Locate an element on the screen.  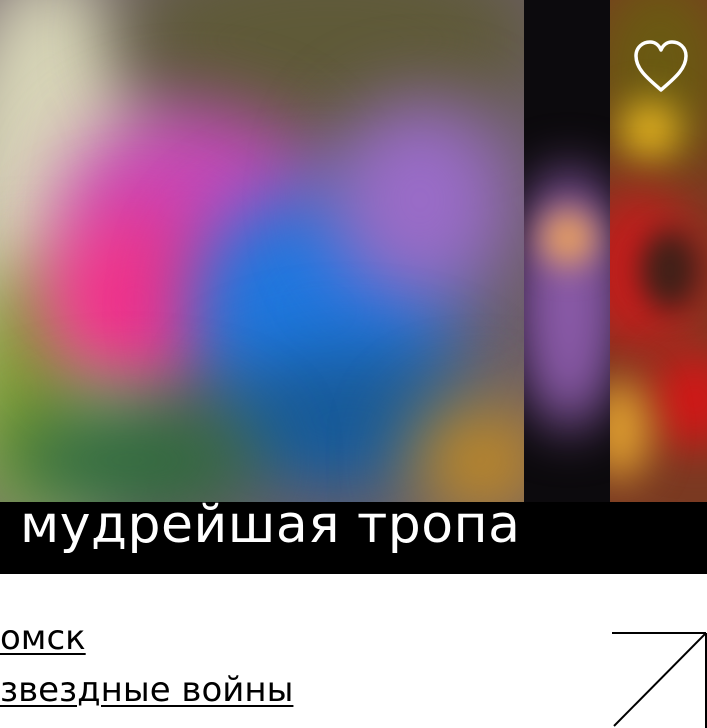
arrow-diagonal-icon is located at coordinates (659, 680).